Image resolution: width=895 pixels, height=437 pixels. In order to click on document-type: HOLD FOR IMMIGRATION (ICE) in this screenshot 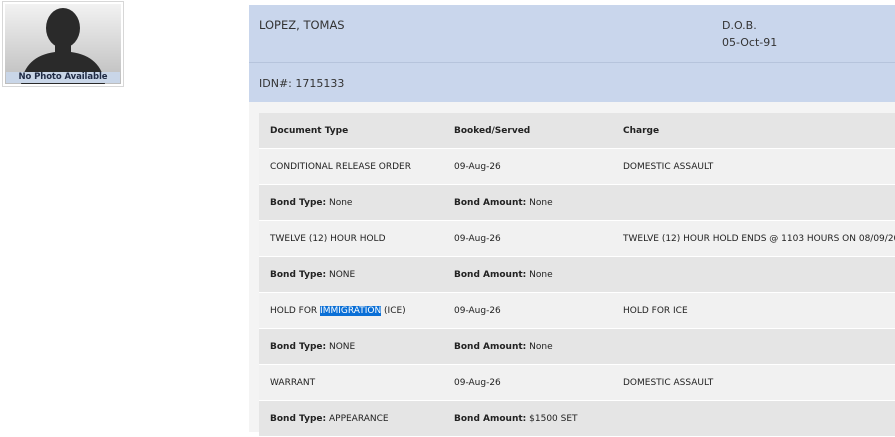, I will do `click(338, 311)`.